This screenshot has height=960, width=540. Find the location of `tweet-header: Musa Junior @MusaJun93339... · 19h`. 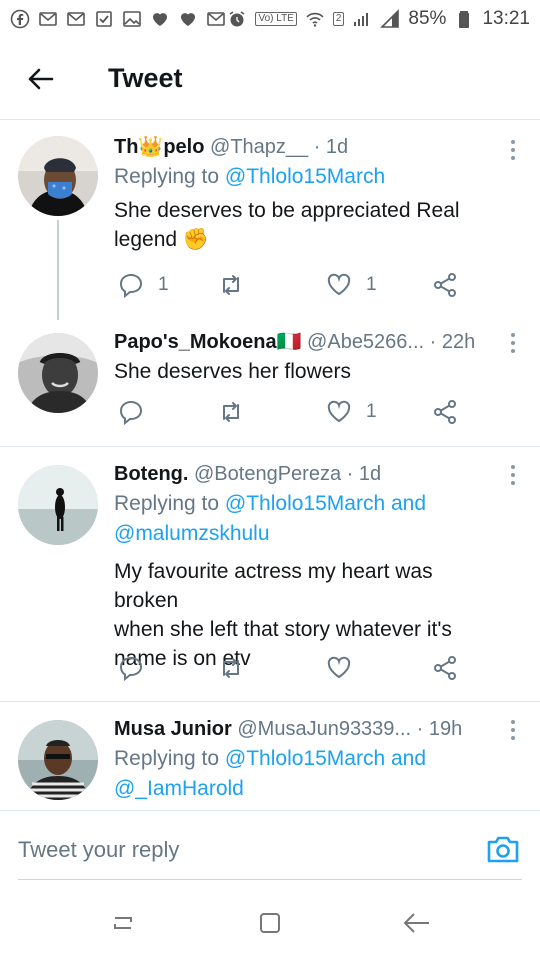

tweet-header: Musa Junior @MusaJun93339... · 19h is located at coordinates (302, 729).